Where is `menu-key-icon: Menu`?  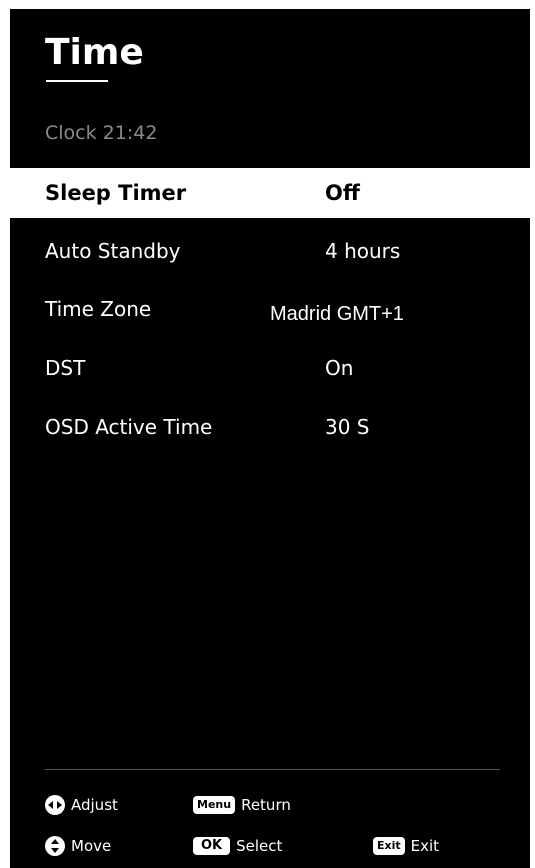
menu-key-icon: Menu is located at coordinates (214, 805).